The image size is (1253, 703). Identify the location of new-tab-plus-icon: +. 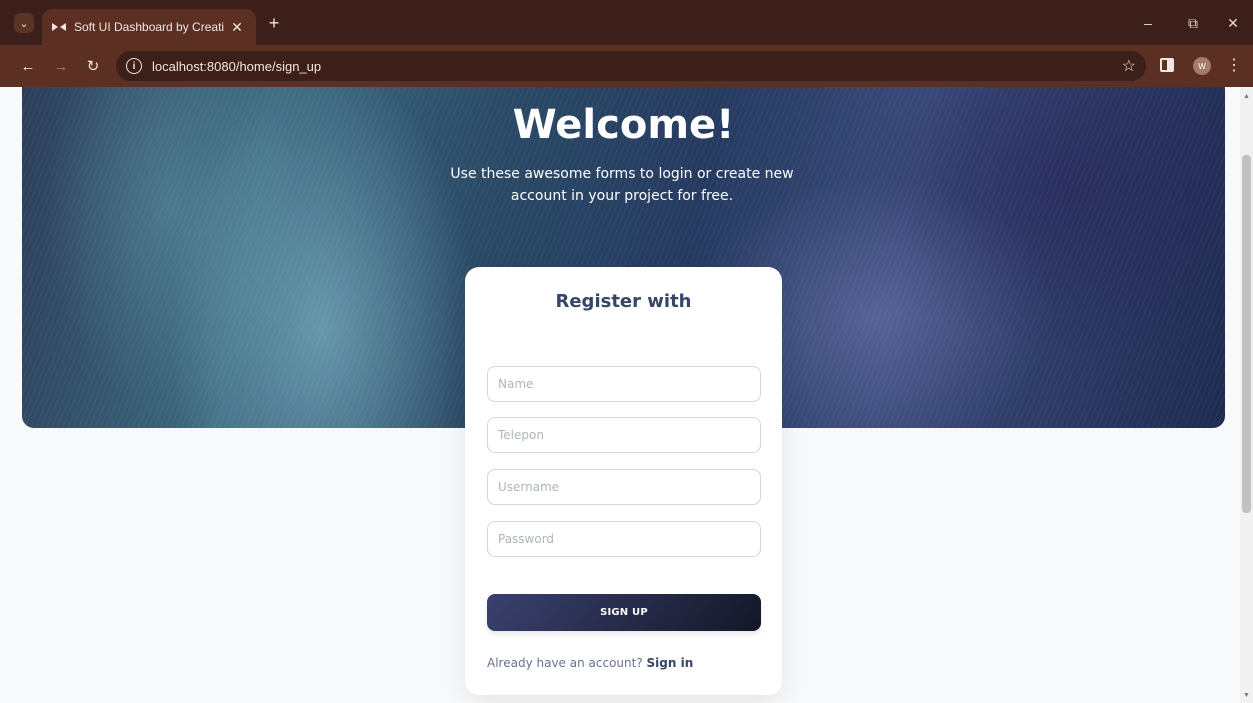
(274, 23).